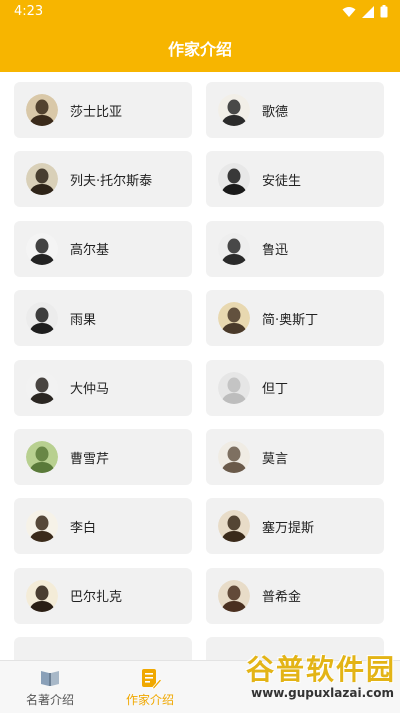  Describe the element at coordinates (151, 678) in the screenshot. I see `note-edit-icon` at that location.